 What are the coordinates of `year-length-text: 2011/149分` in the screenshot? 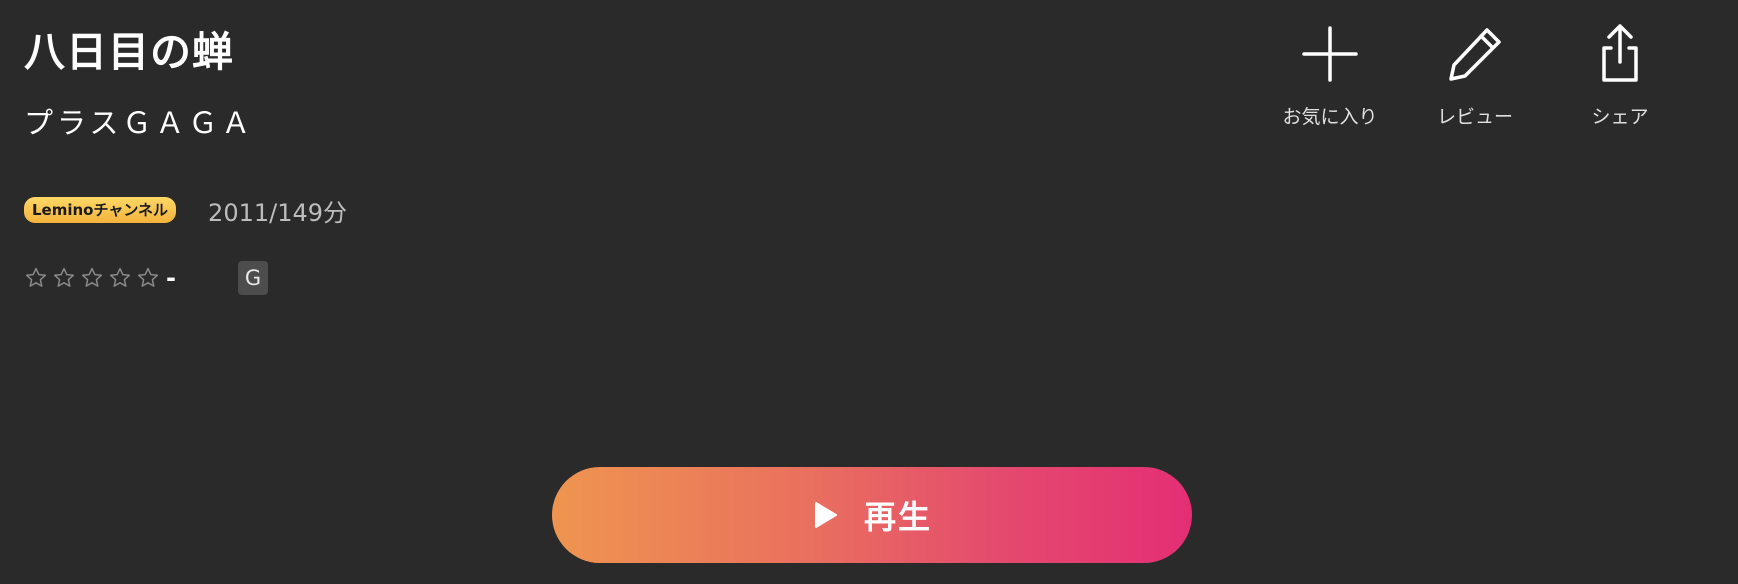 It's located at (278, 212).